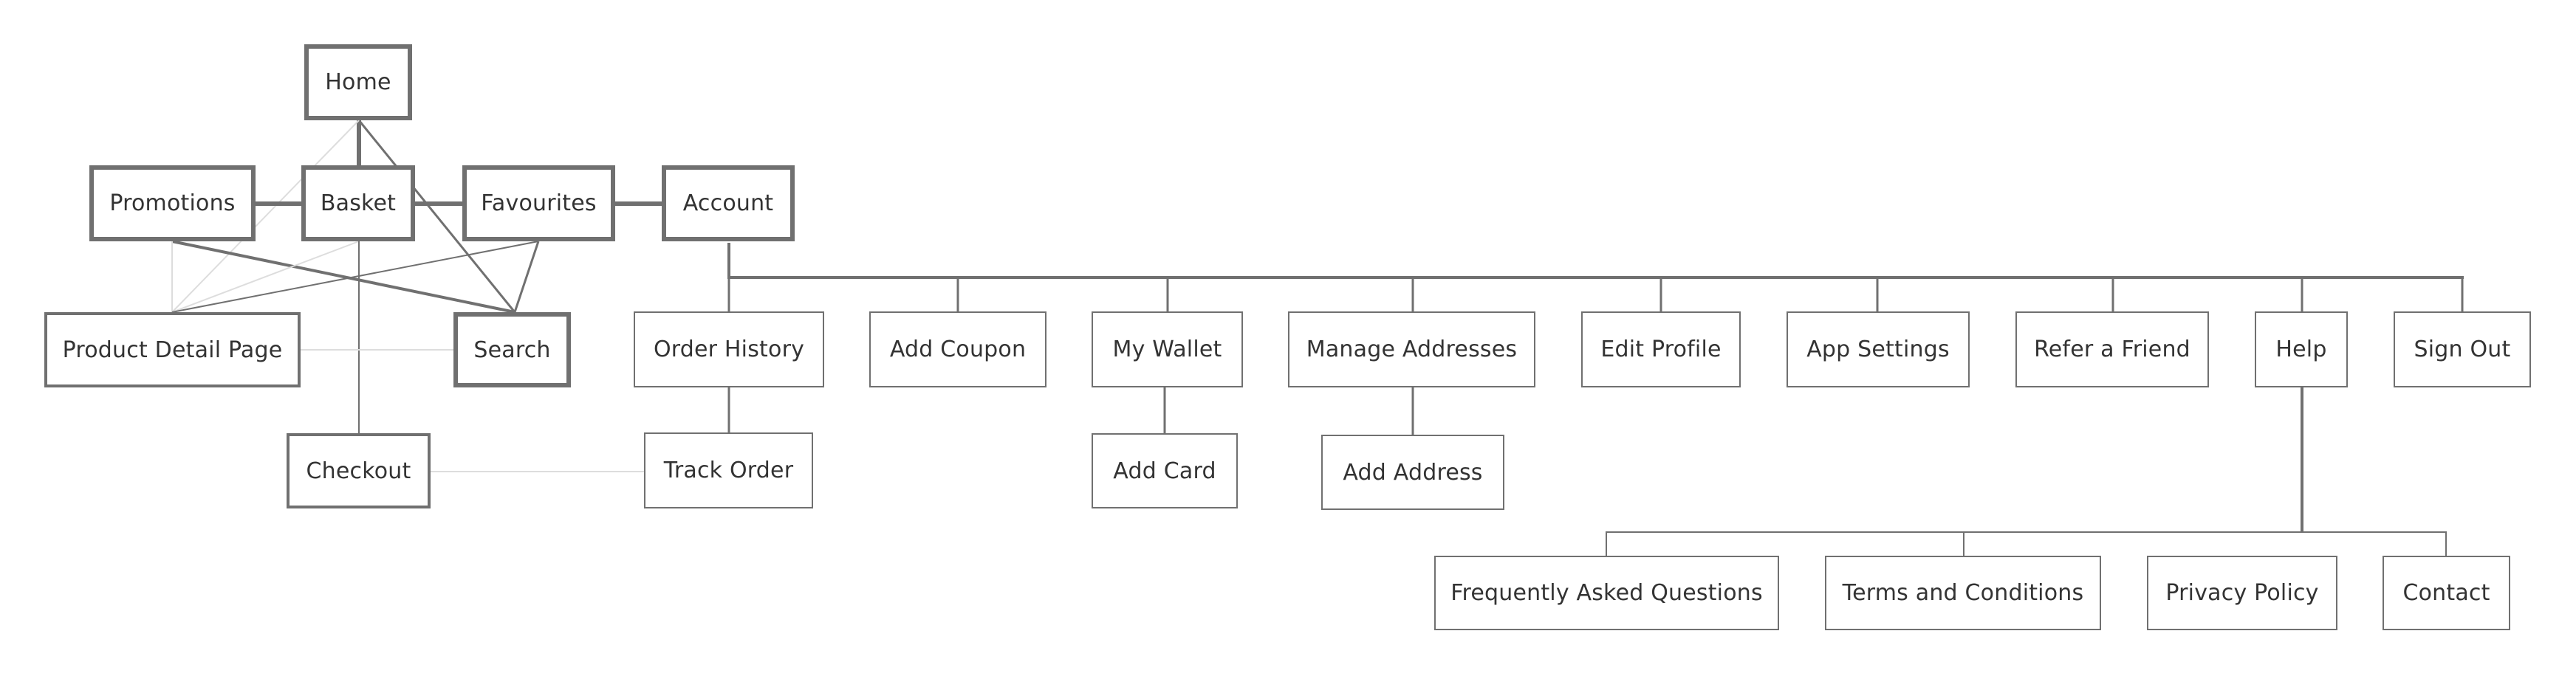  I want to click on node-basket: Basket, so click(358, 203).